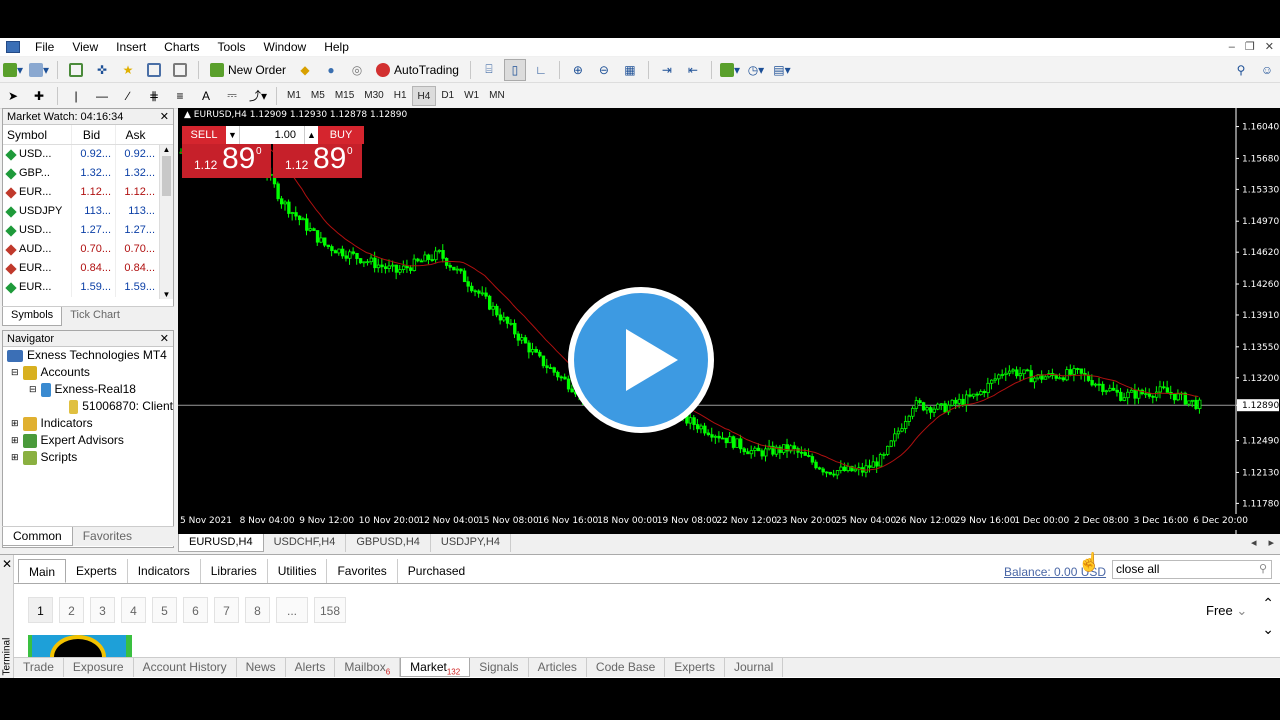 The height and width of the screenshot is (720, 1280). What do you see at coordinates (88, 372) in the screenshot?
I see `nav-accounts: ⊟ Accounts` at bounding box center [88, 372].